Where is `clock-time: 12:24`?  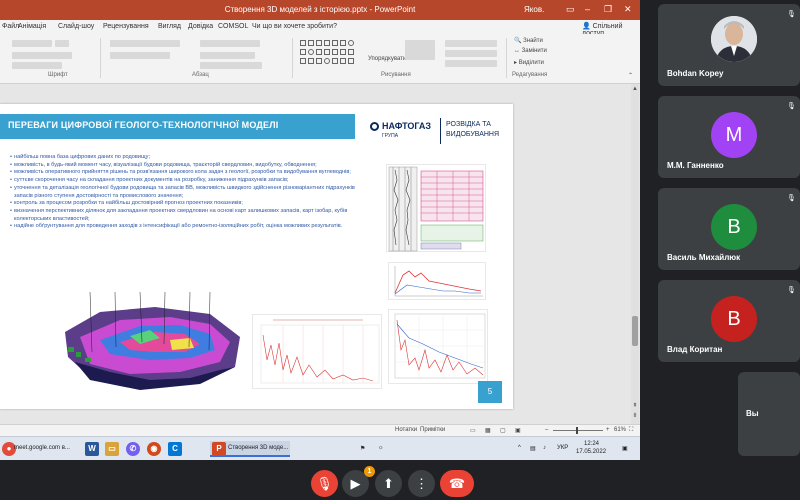 clock-time: 12:24 is located at coordinates (591, 444).